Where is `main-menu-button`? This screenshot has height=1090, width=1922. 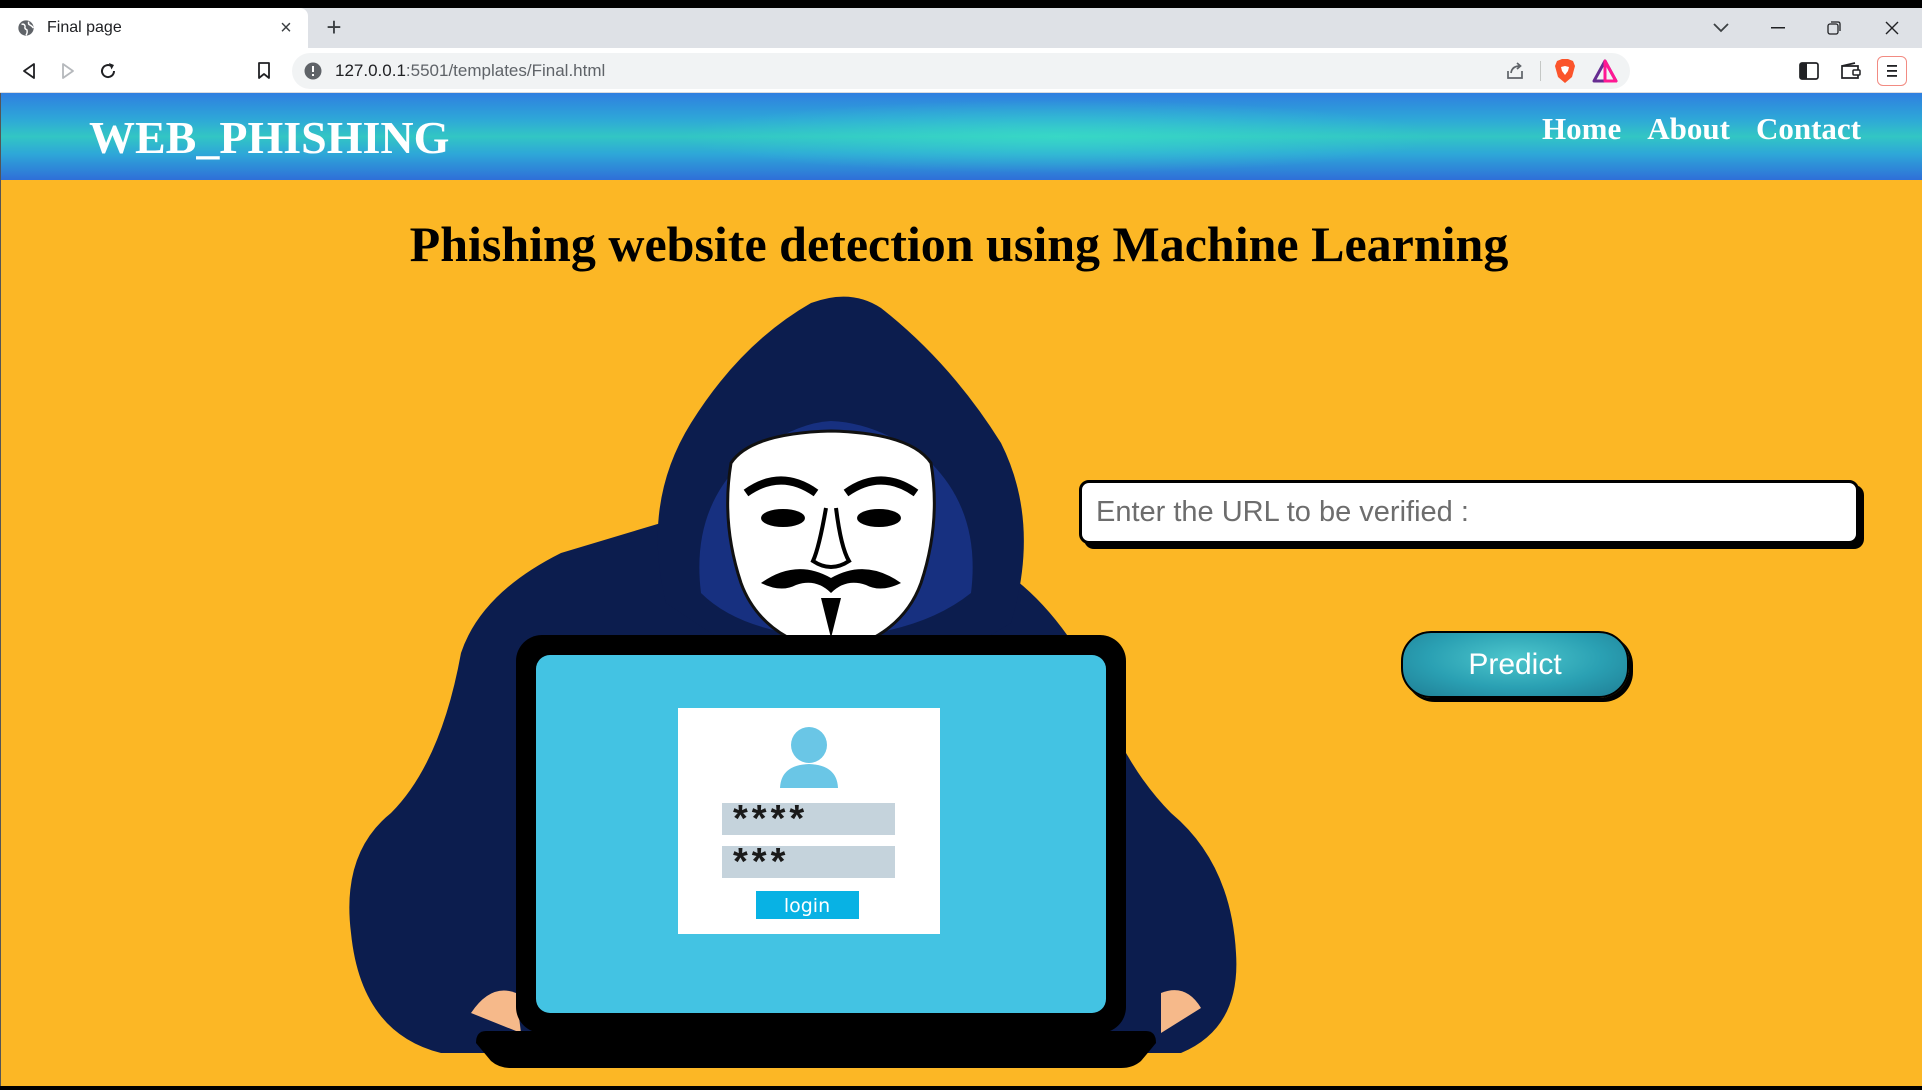
main-menu-button is located at coordinates (1892, 71).